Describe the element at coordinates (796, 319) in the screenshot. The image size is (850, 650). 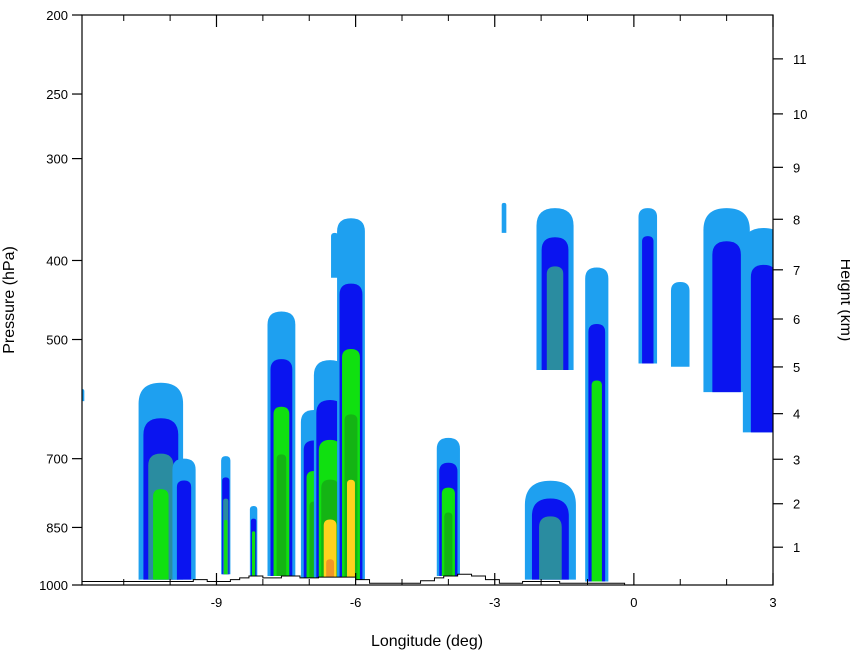
I see `y2-tick-label: 6` at that location.